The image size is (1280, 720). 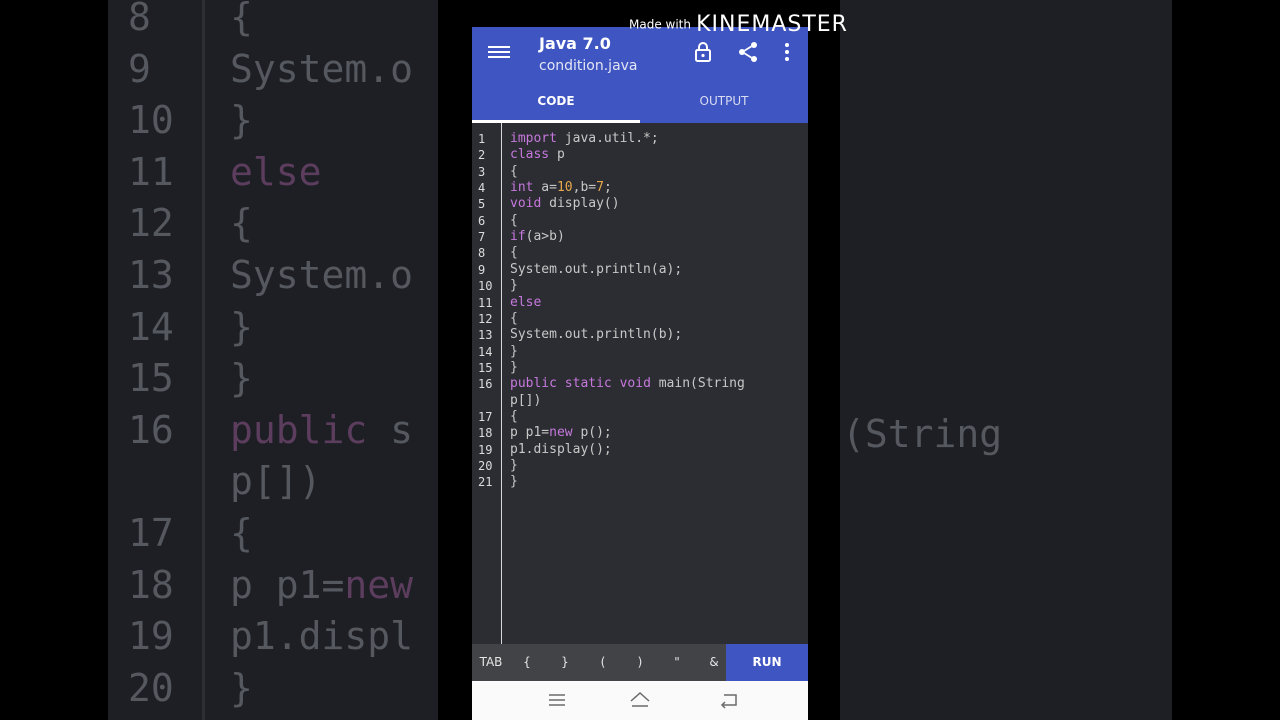 What do you see at coordinates (482, 139) in the screenshot?
I see `line-number: 1` at bounding box center [482, 139].